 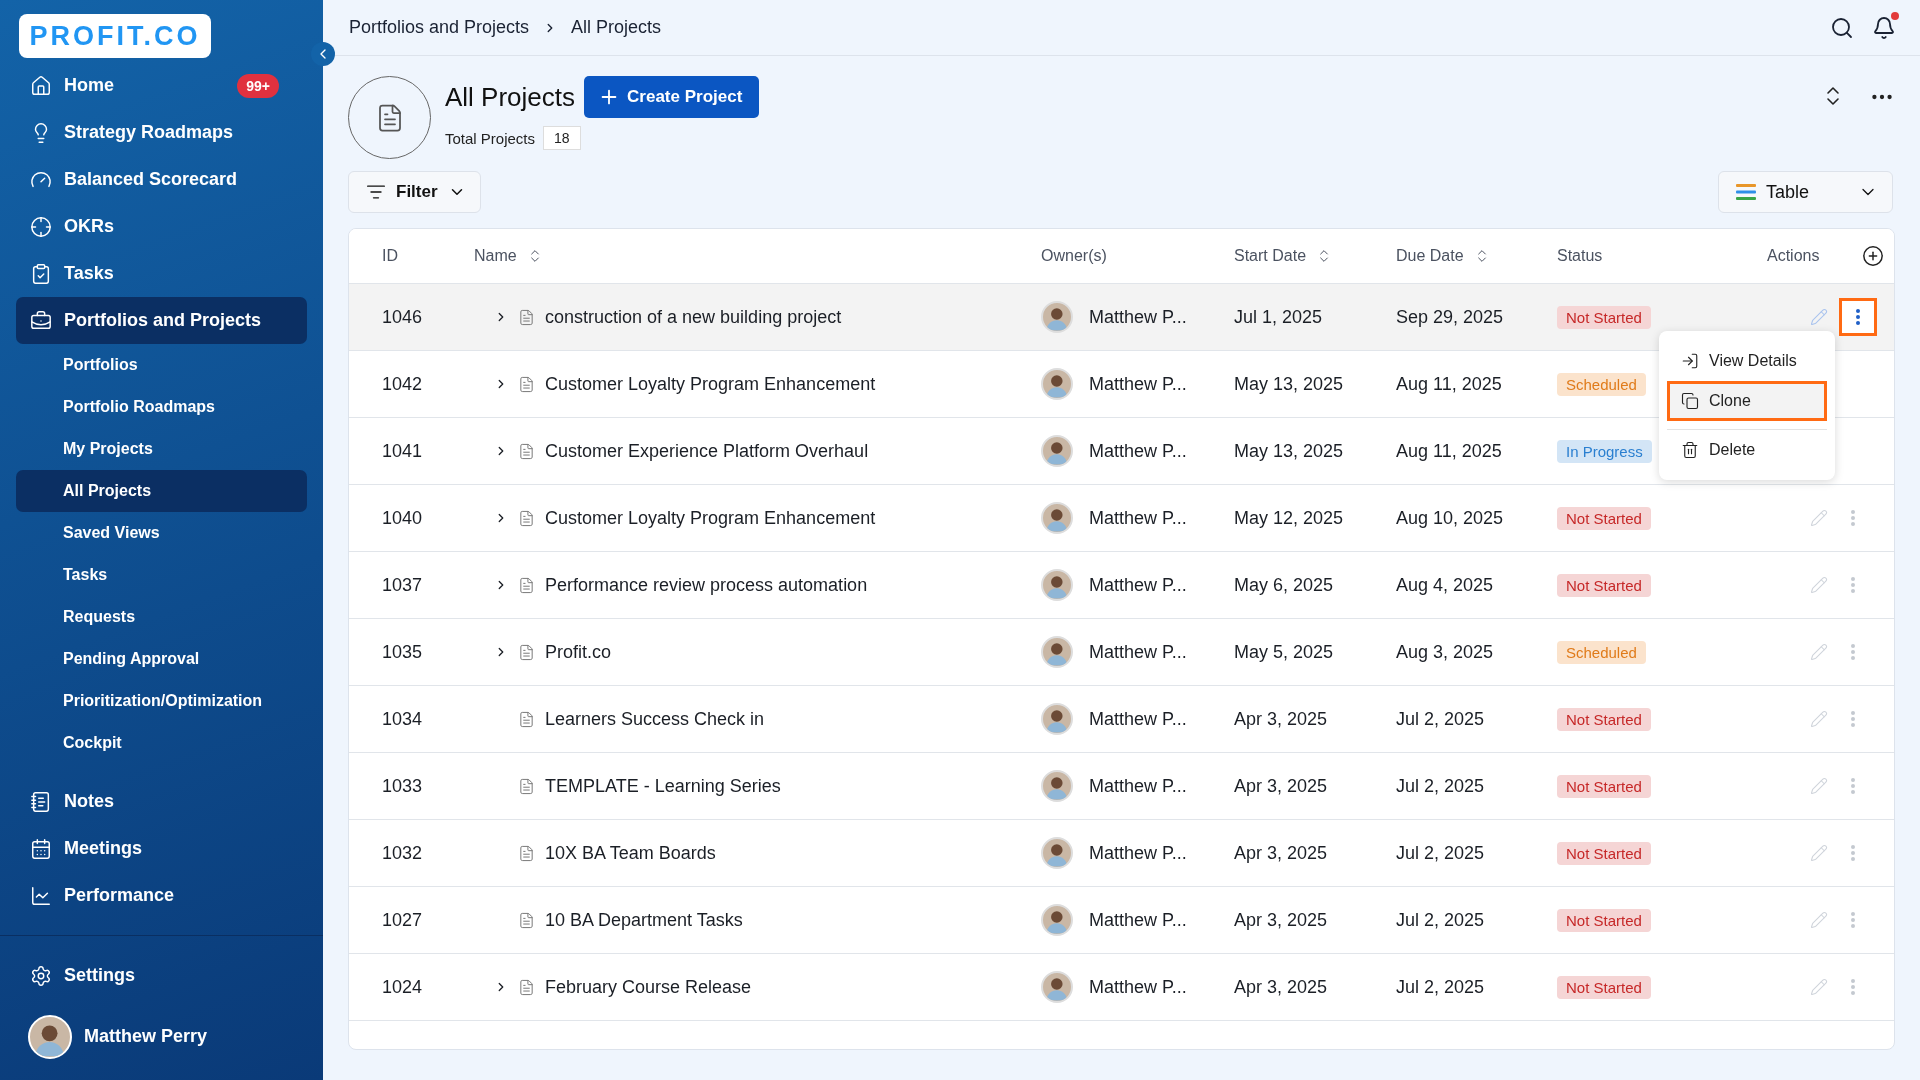 What do you see at coordinates (161, 226) in the screenshot?
I see `sidebar-item: OKRs` at bounding box center [161, 226].